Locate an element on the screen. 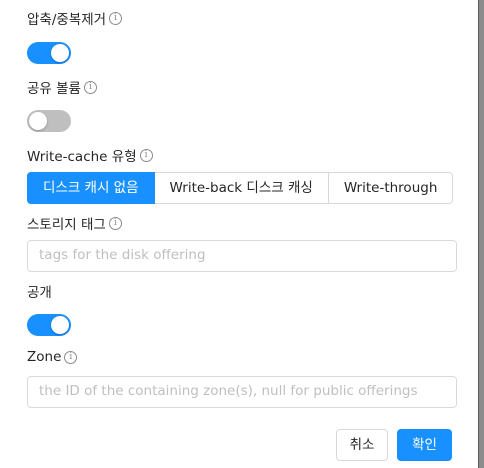 This screenshot has width=484, height=468. dedup-label-row: 압축/중복제거 i is located at coordinates (75, 18).